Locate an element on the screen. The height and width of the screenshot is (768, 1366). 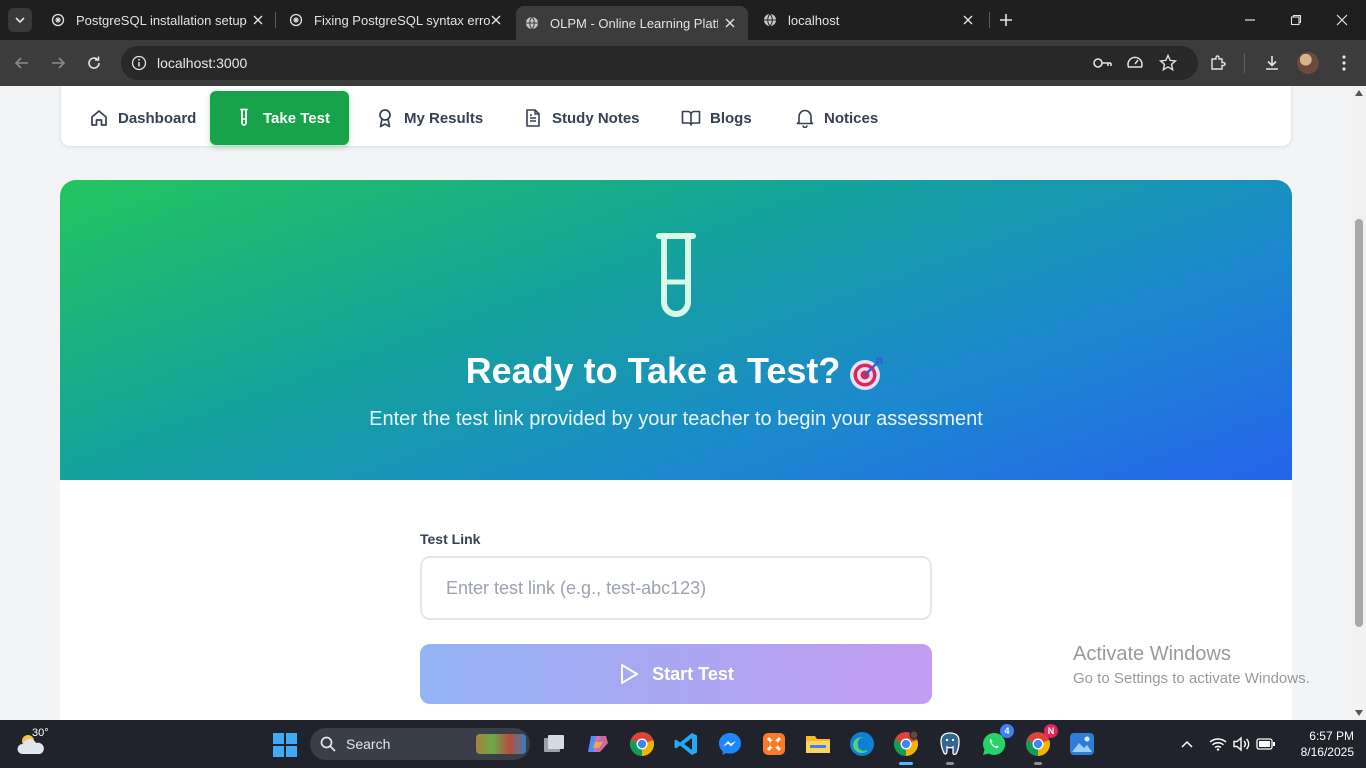
postgresql-icon is located at coordinates (950, 747).